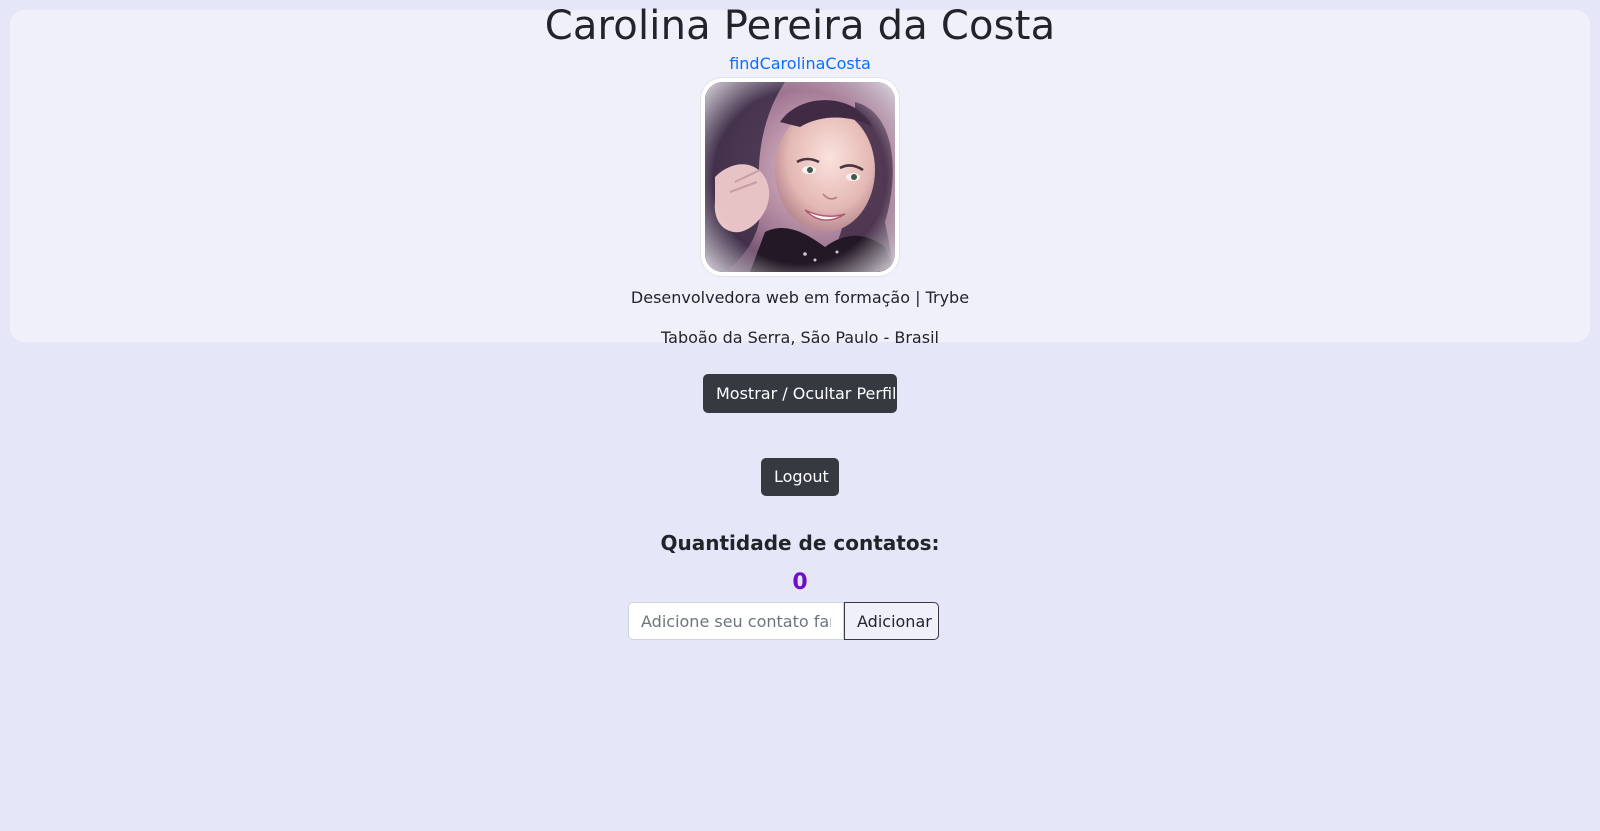  I want to click on avatar, so click(800, 177).